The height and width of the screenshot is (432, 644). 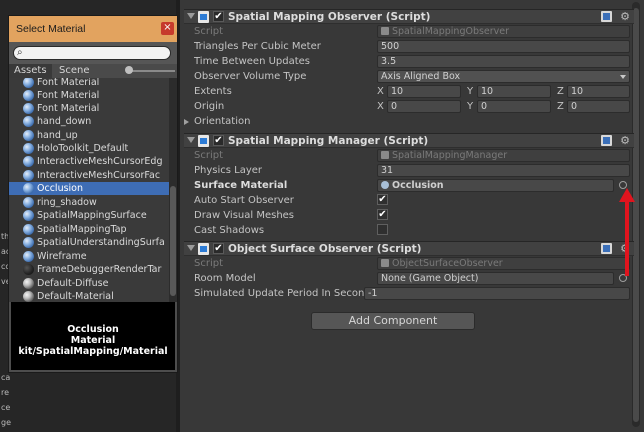 What do you see at coordinates (412, 231) in the screenshot?
I see `row-cast-shadows: Cast Shadows` at bounding box center [412, 231].